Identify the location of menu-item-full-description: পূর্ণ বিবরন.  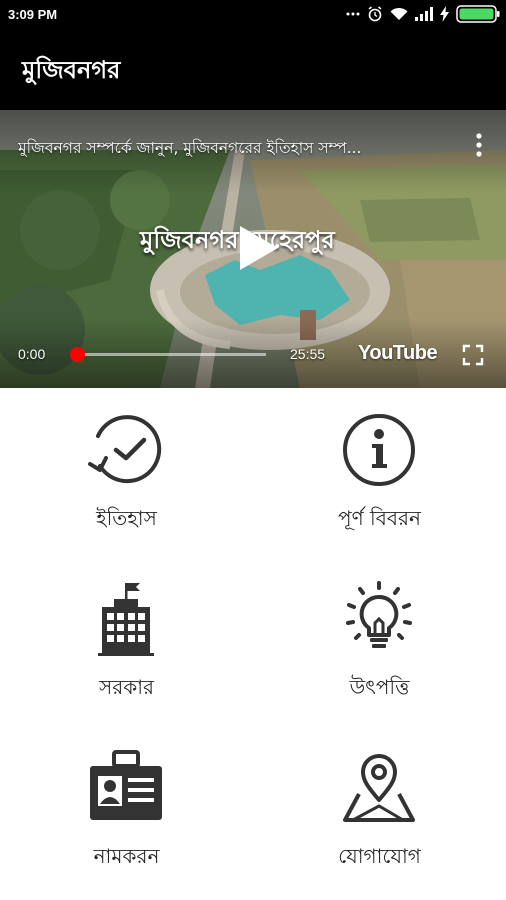
(379, 472).